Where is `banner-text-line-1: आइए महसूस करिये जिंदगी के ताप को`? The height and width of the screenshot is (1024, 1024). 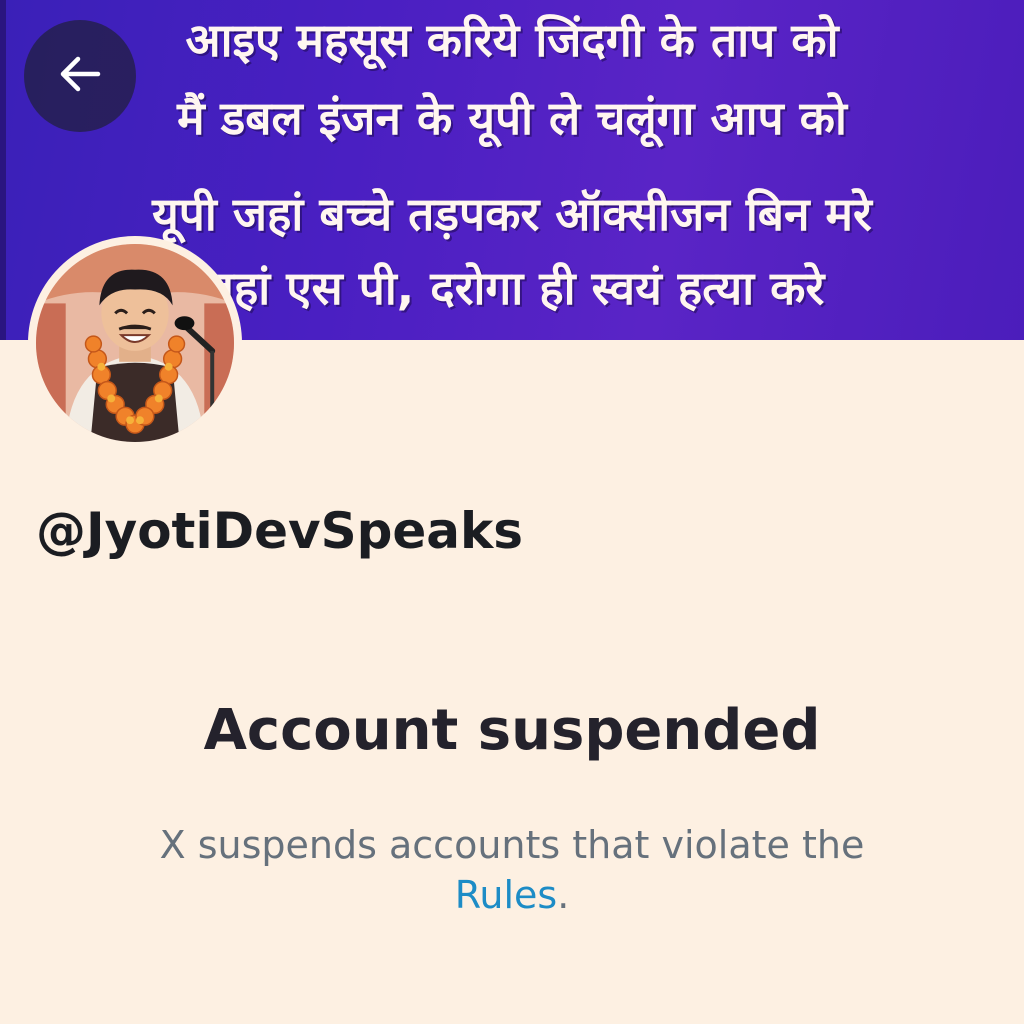
banner-text-line-1: आइए महसूस करिये जिंदगी के ताप को is located at coordinates (512, 40).